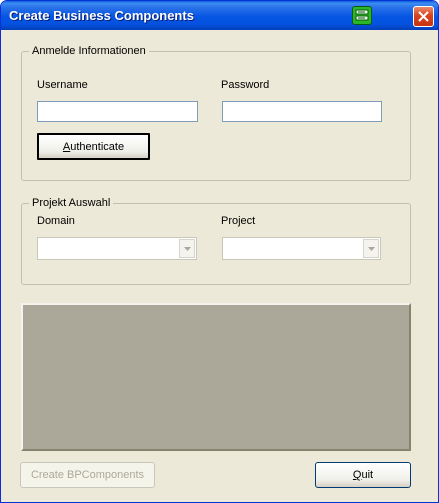 The image size is (439, 503). Describe the element at coordinates (117, 248) in the screenshot. I see `domain-combo` at that location.